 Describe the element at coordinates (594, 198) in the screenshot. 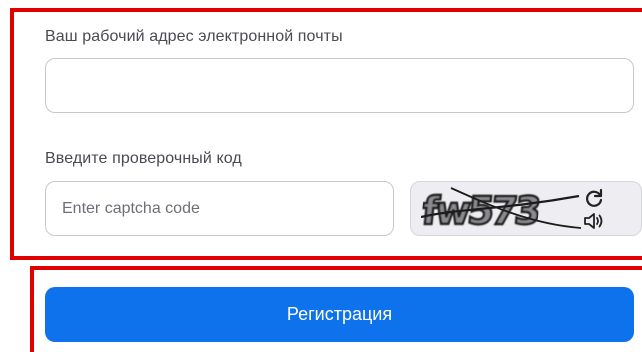

I see `refresh-icon` at that location.